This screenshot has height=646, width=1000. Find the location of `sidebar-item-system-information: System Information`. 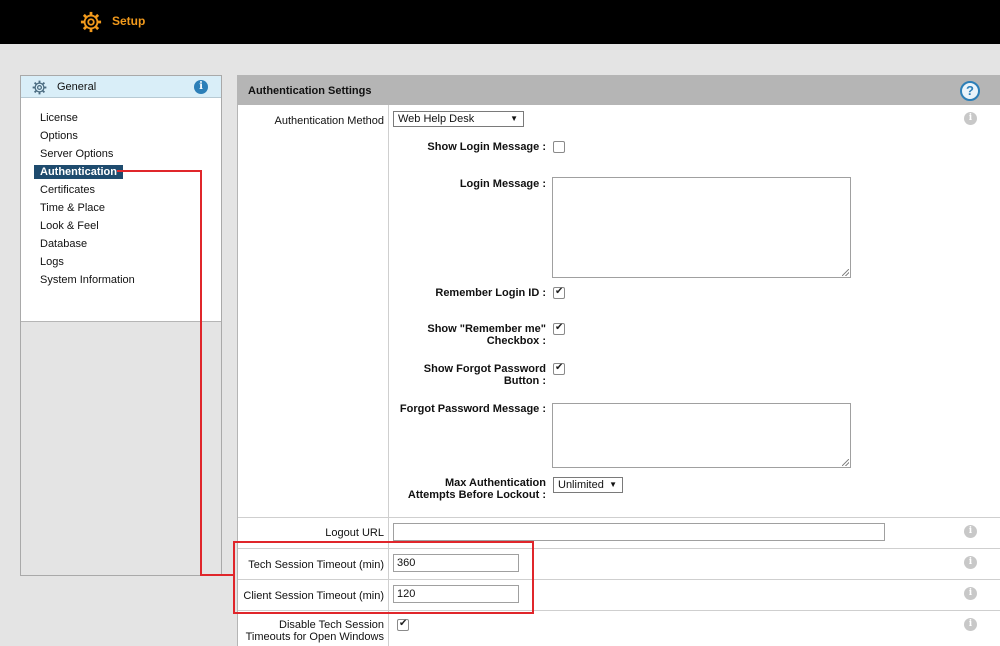

sidebar-item-system-information: System Information is located at coordinates (130, 281).